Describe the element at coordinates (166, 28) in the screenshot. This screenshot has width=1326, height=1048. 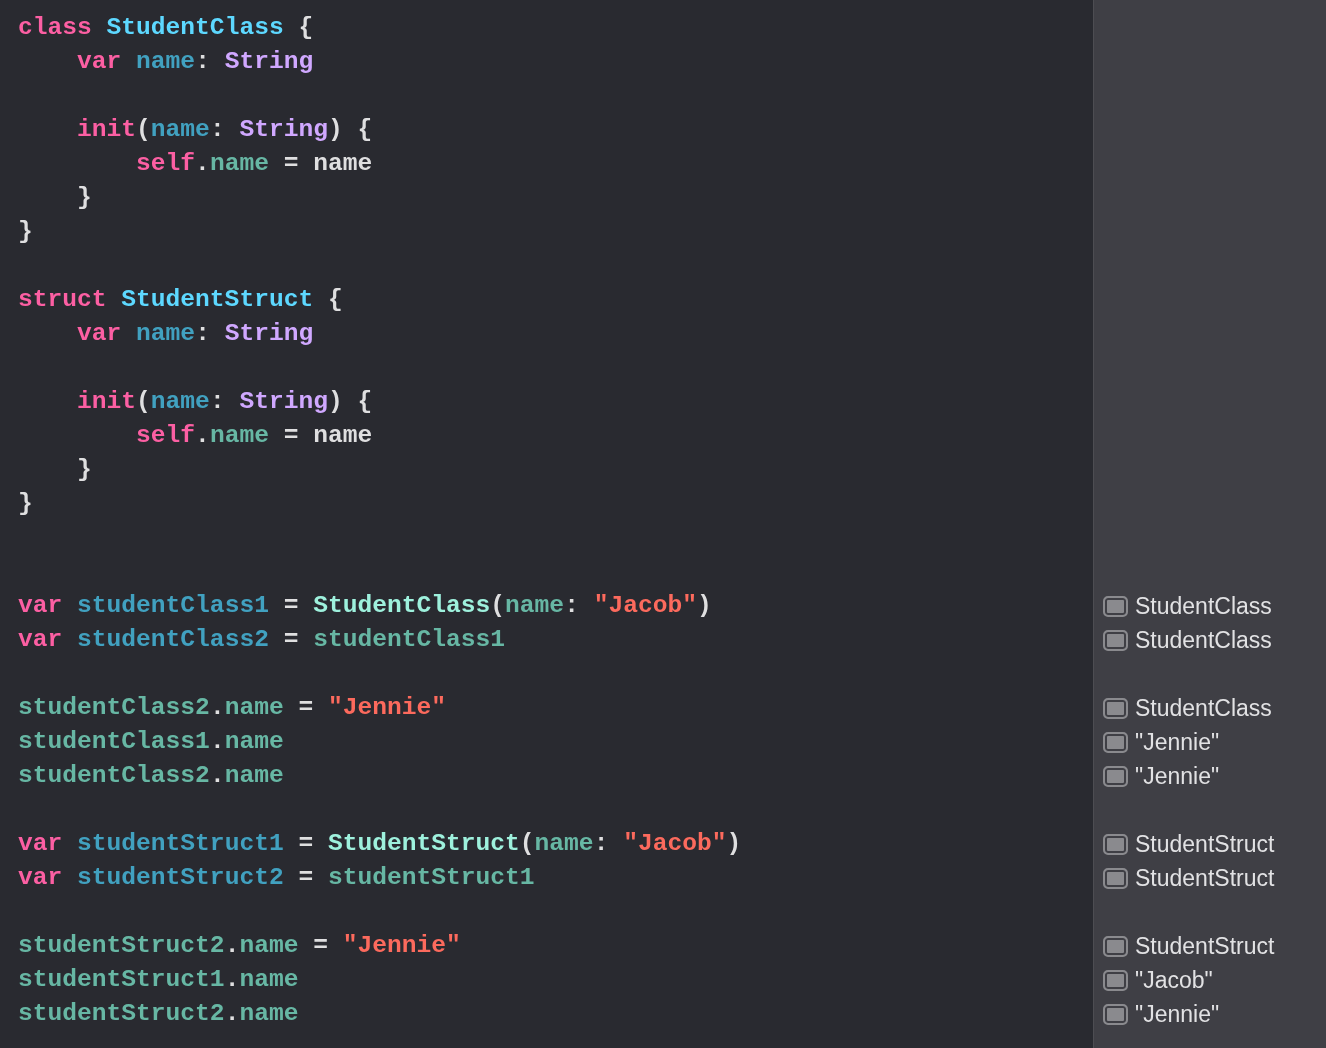
I see `code-line: class StudentClass {` at that location.